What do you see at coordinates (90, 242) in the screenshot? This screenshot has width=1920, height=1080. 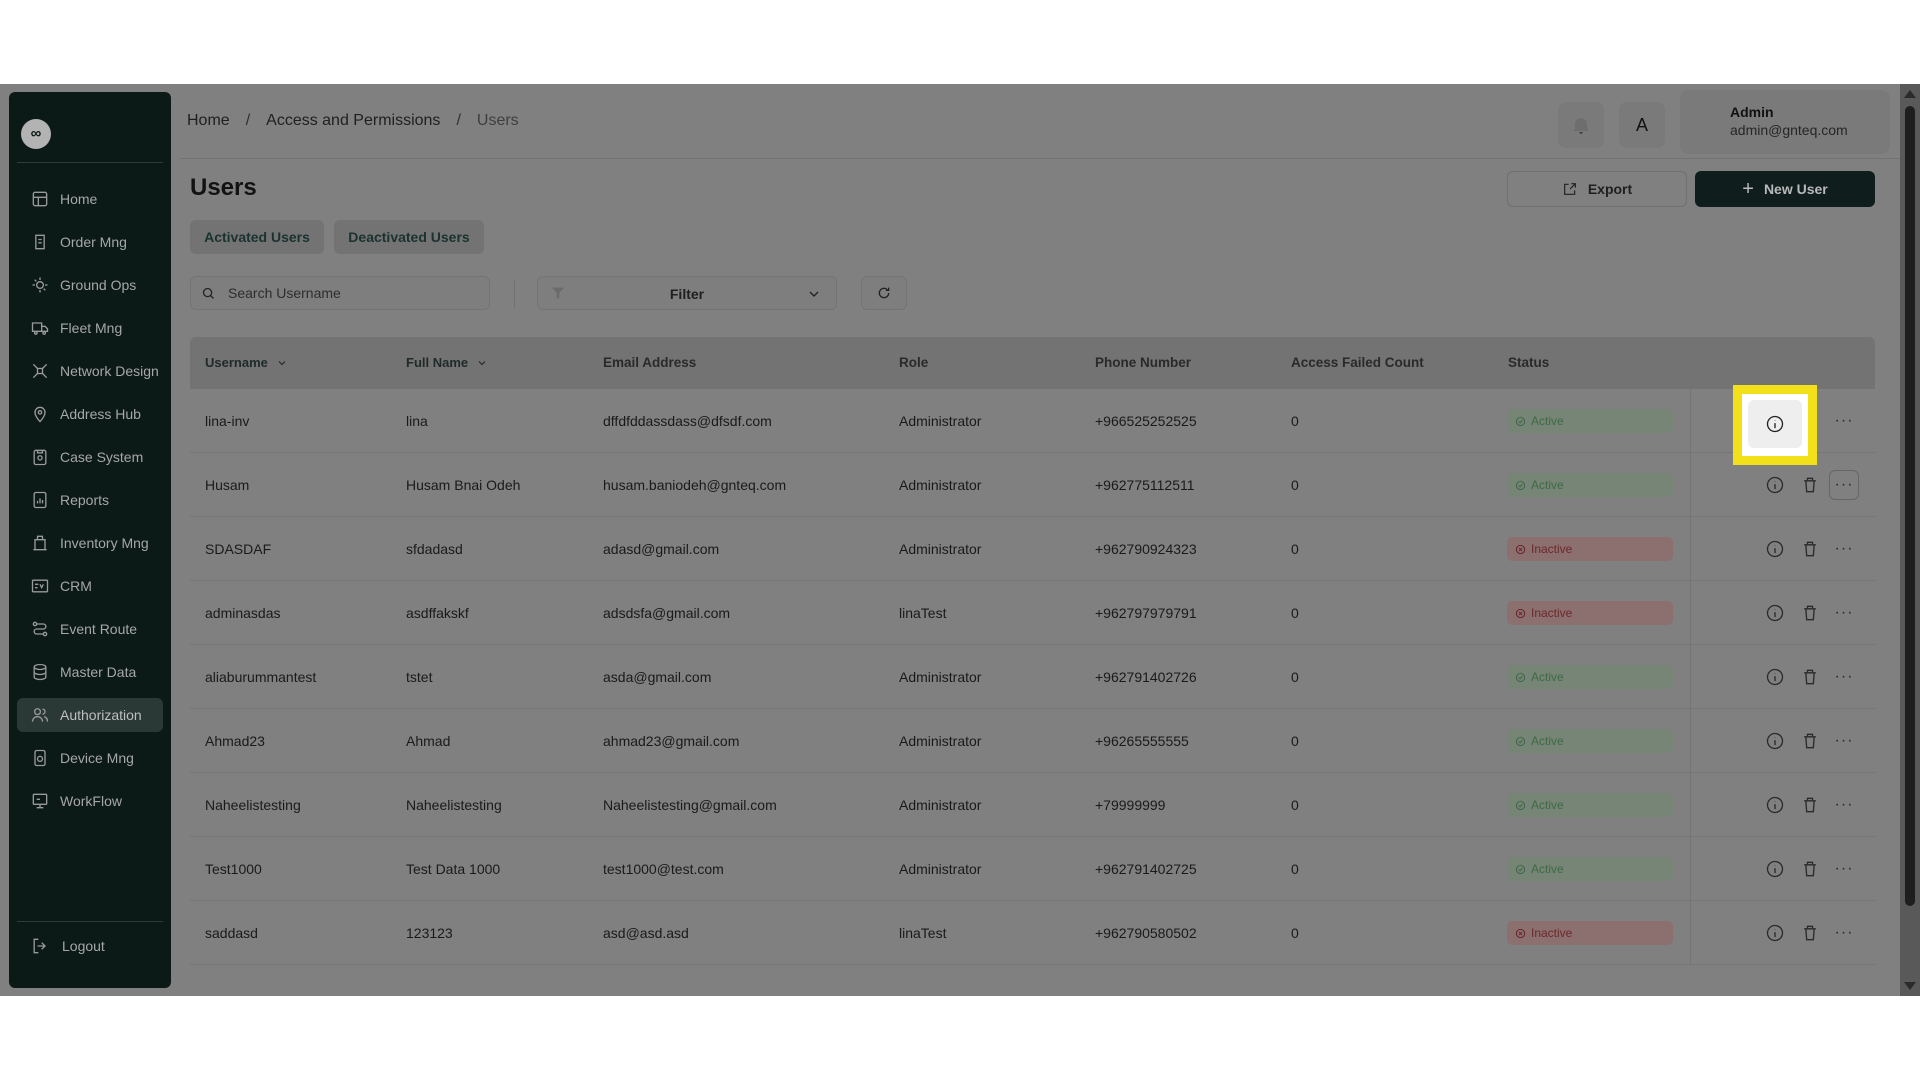 I see `sidebar-item-order-mng: Order Mng` at bounding box center [90, 242].